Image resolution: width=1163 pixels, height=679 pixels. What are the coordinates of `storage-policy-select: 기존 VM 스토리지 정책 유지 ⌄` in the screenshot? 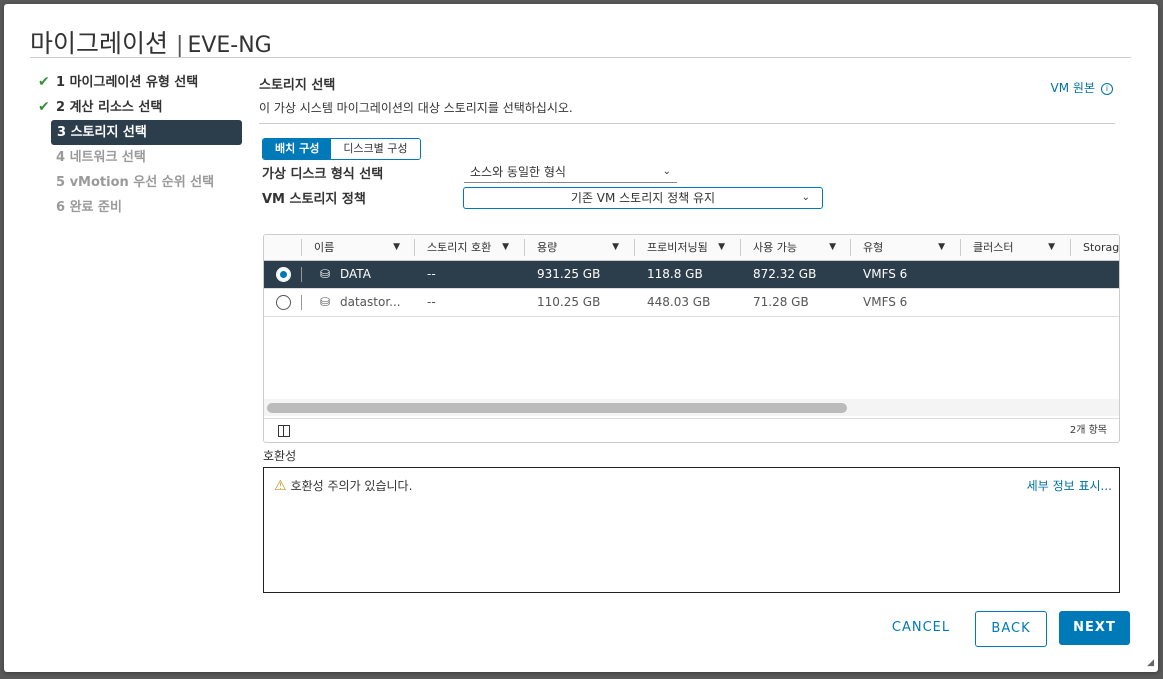 It's located at (643, 198).